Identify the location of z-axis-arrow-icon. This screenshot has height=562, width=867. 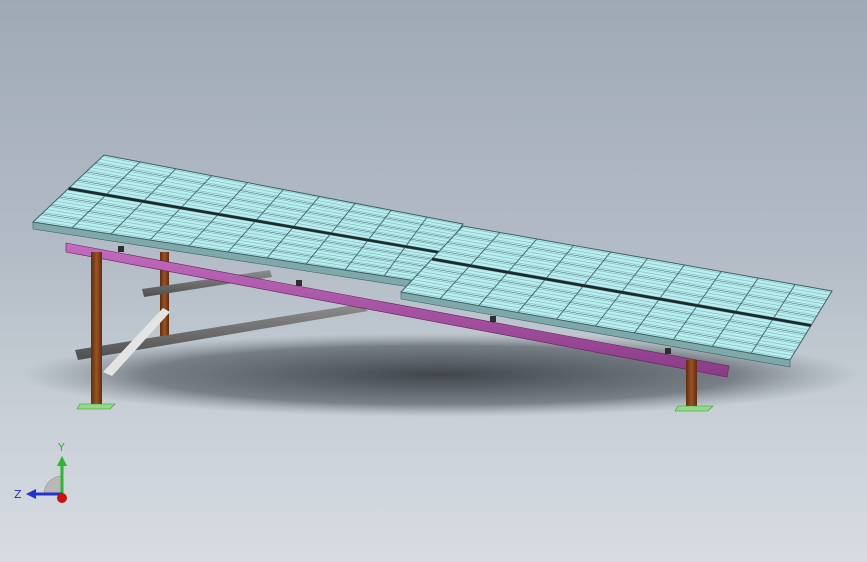
(31, 494).